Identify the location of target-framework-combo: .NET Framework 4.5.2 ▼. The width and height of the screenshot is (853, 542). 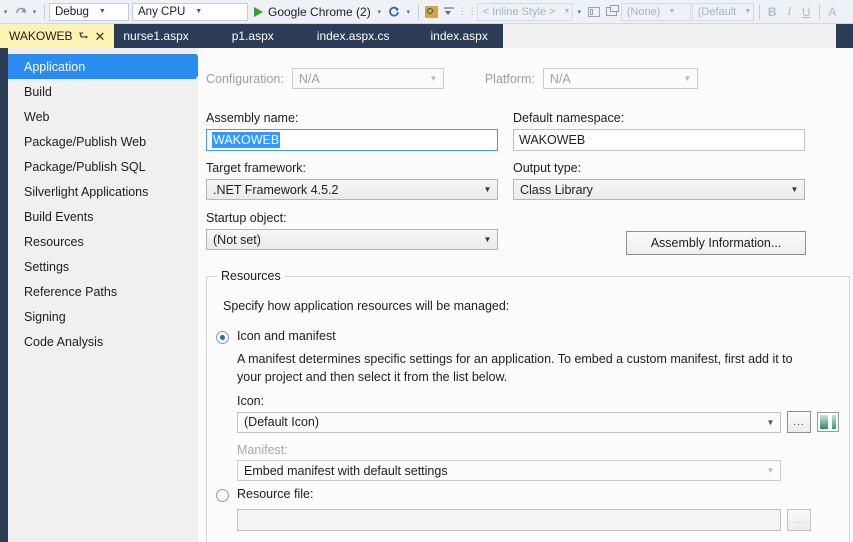
(352, 189).